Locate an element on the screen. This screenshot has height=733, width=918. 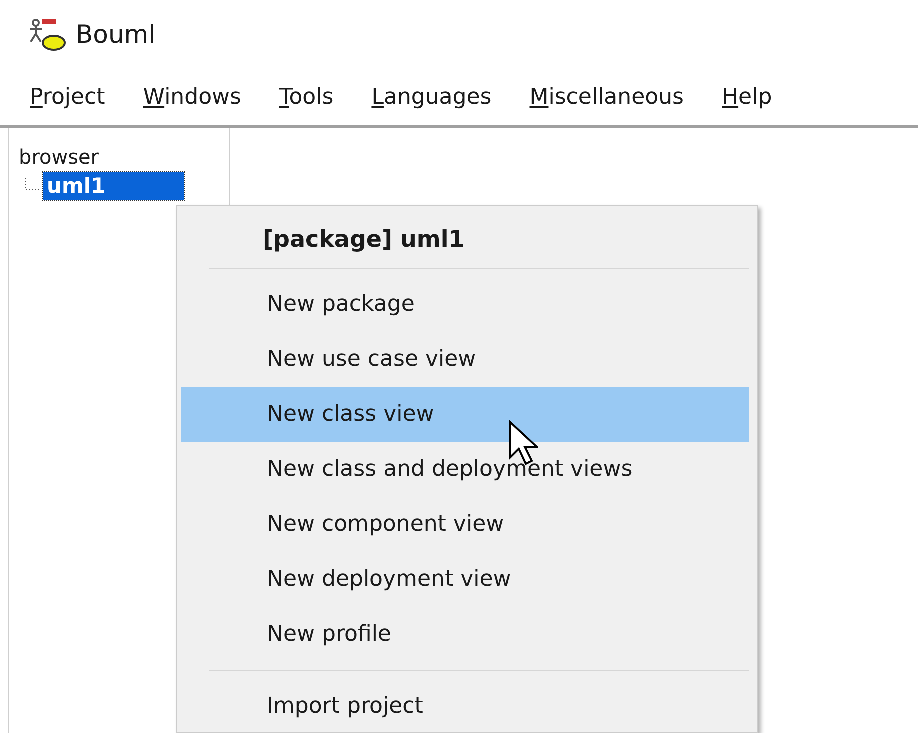
menu-item: New profile is located at coordinates (465, 634).